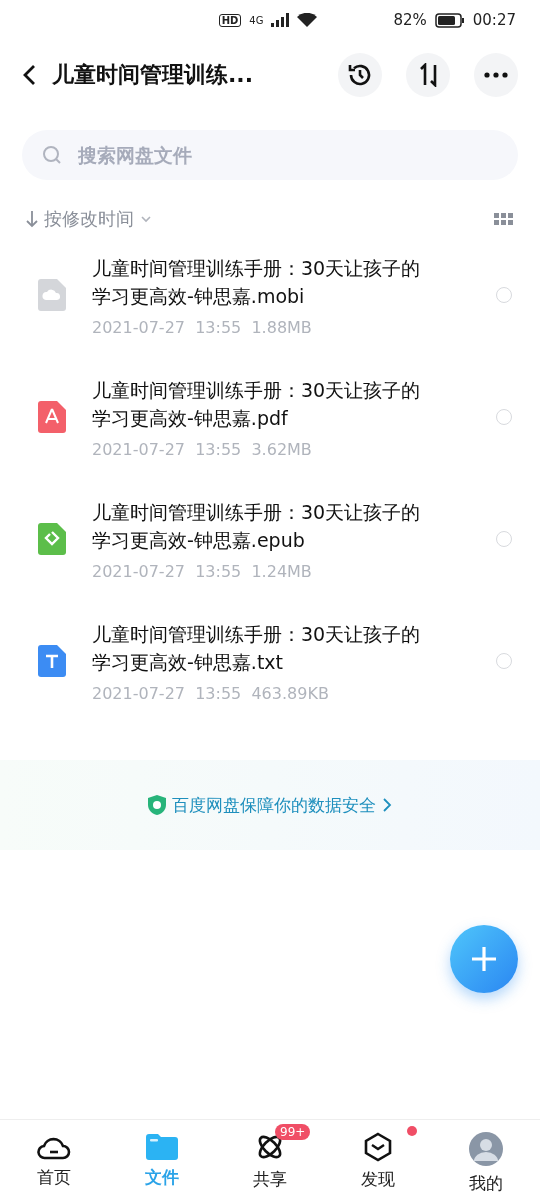 The image size is (540, 1200). Describe the element at coordinates (54, 1160) in the screenshot. I see `nav-tab: 首页` at that location.